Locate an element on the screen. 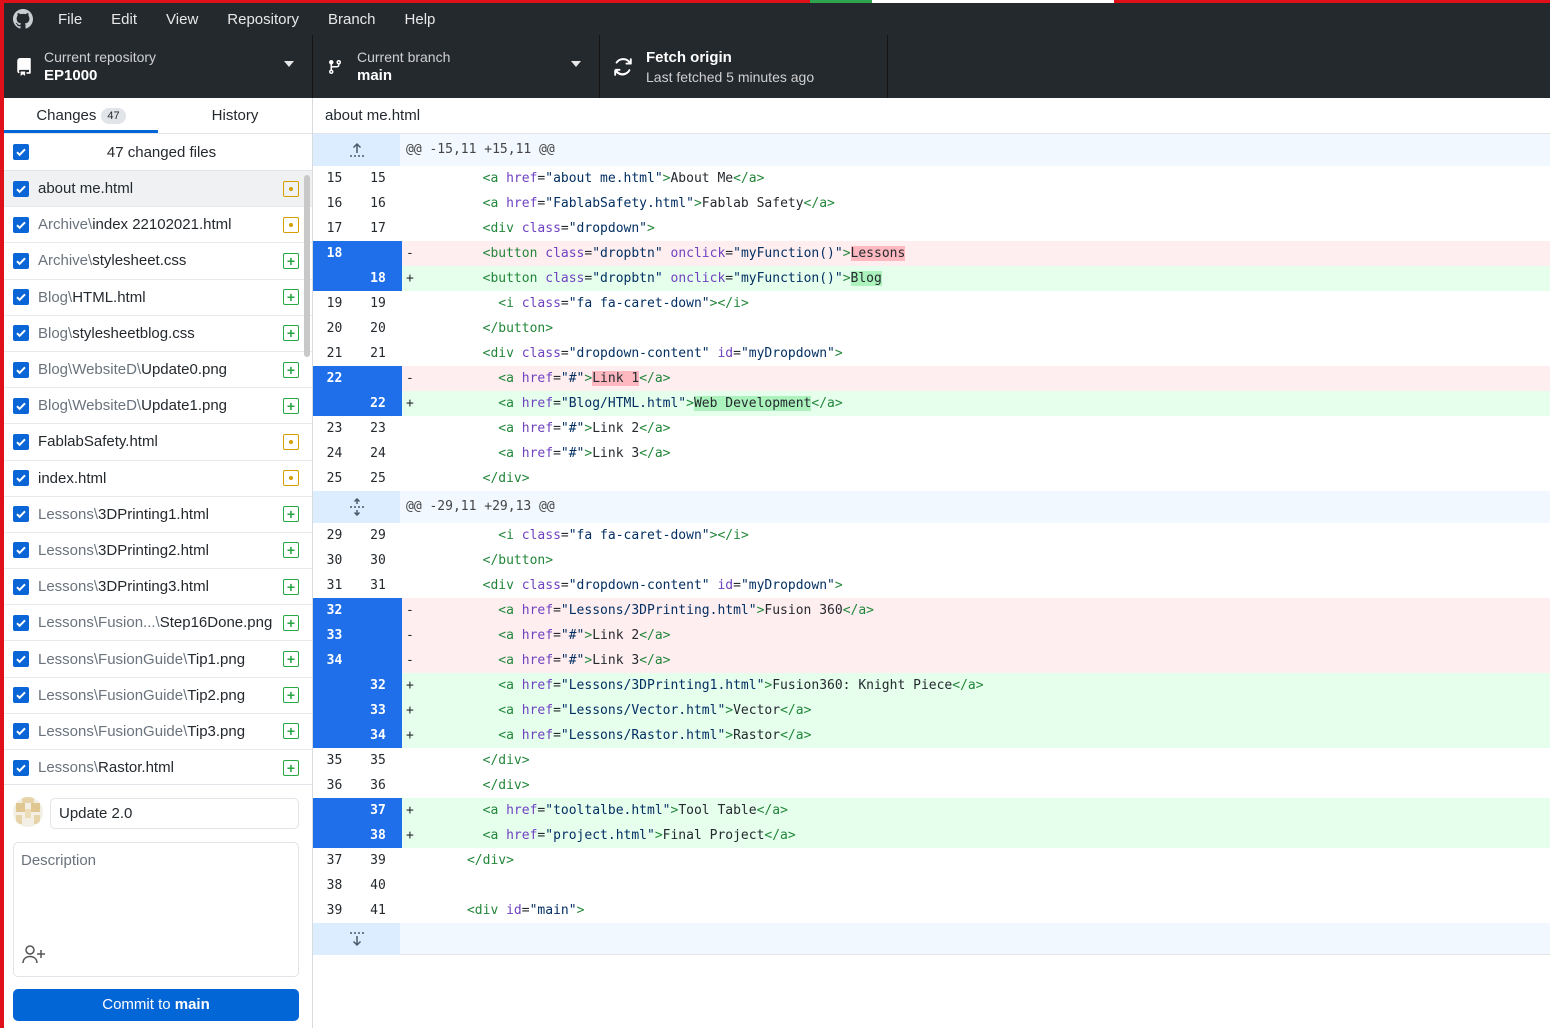  menu-branch: Branch is located at coordinates (352, 19).